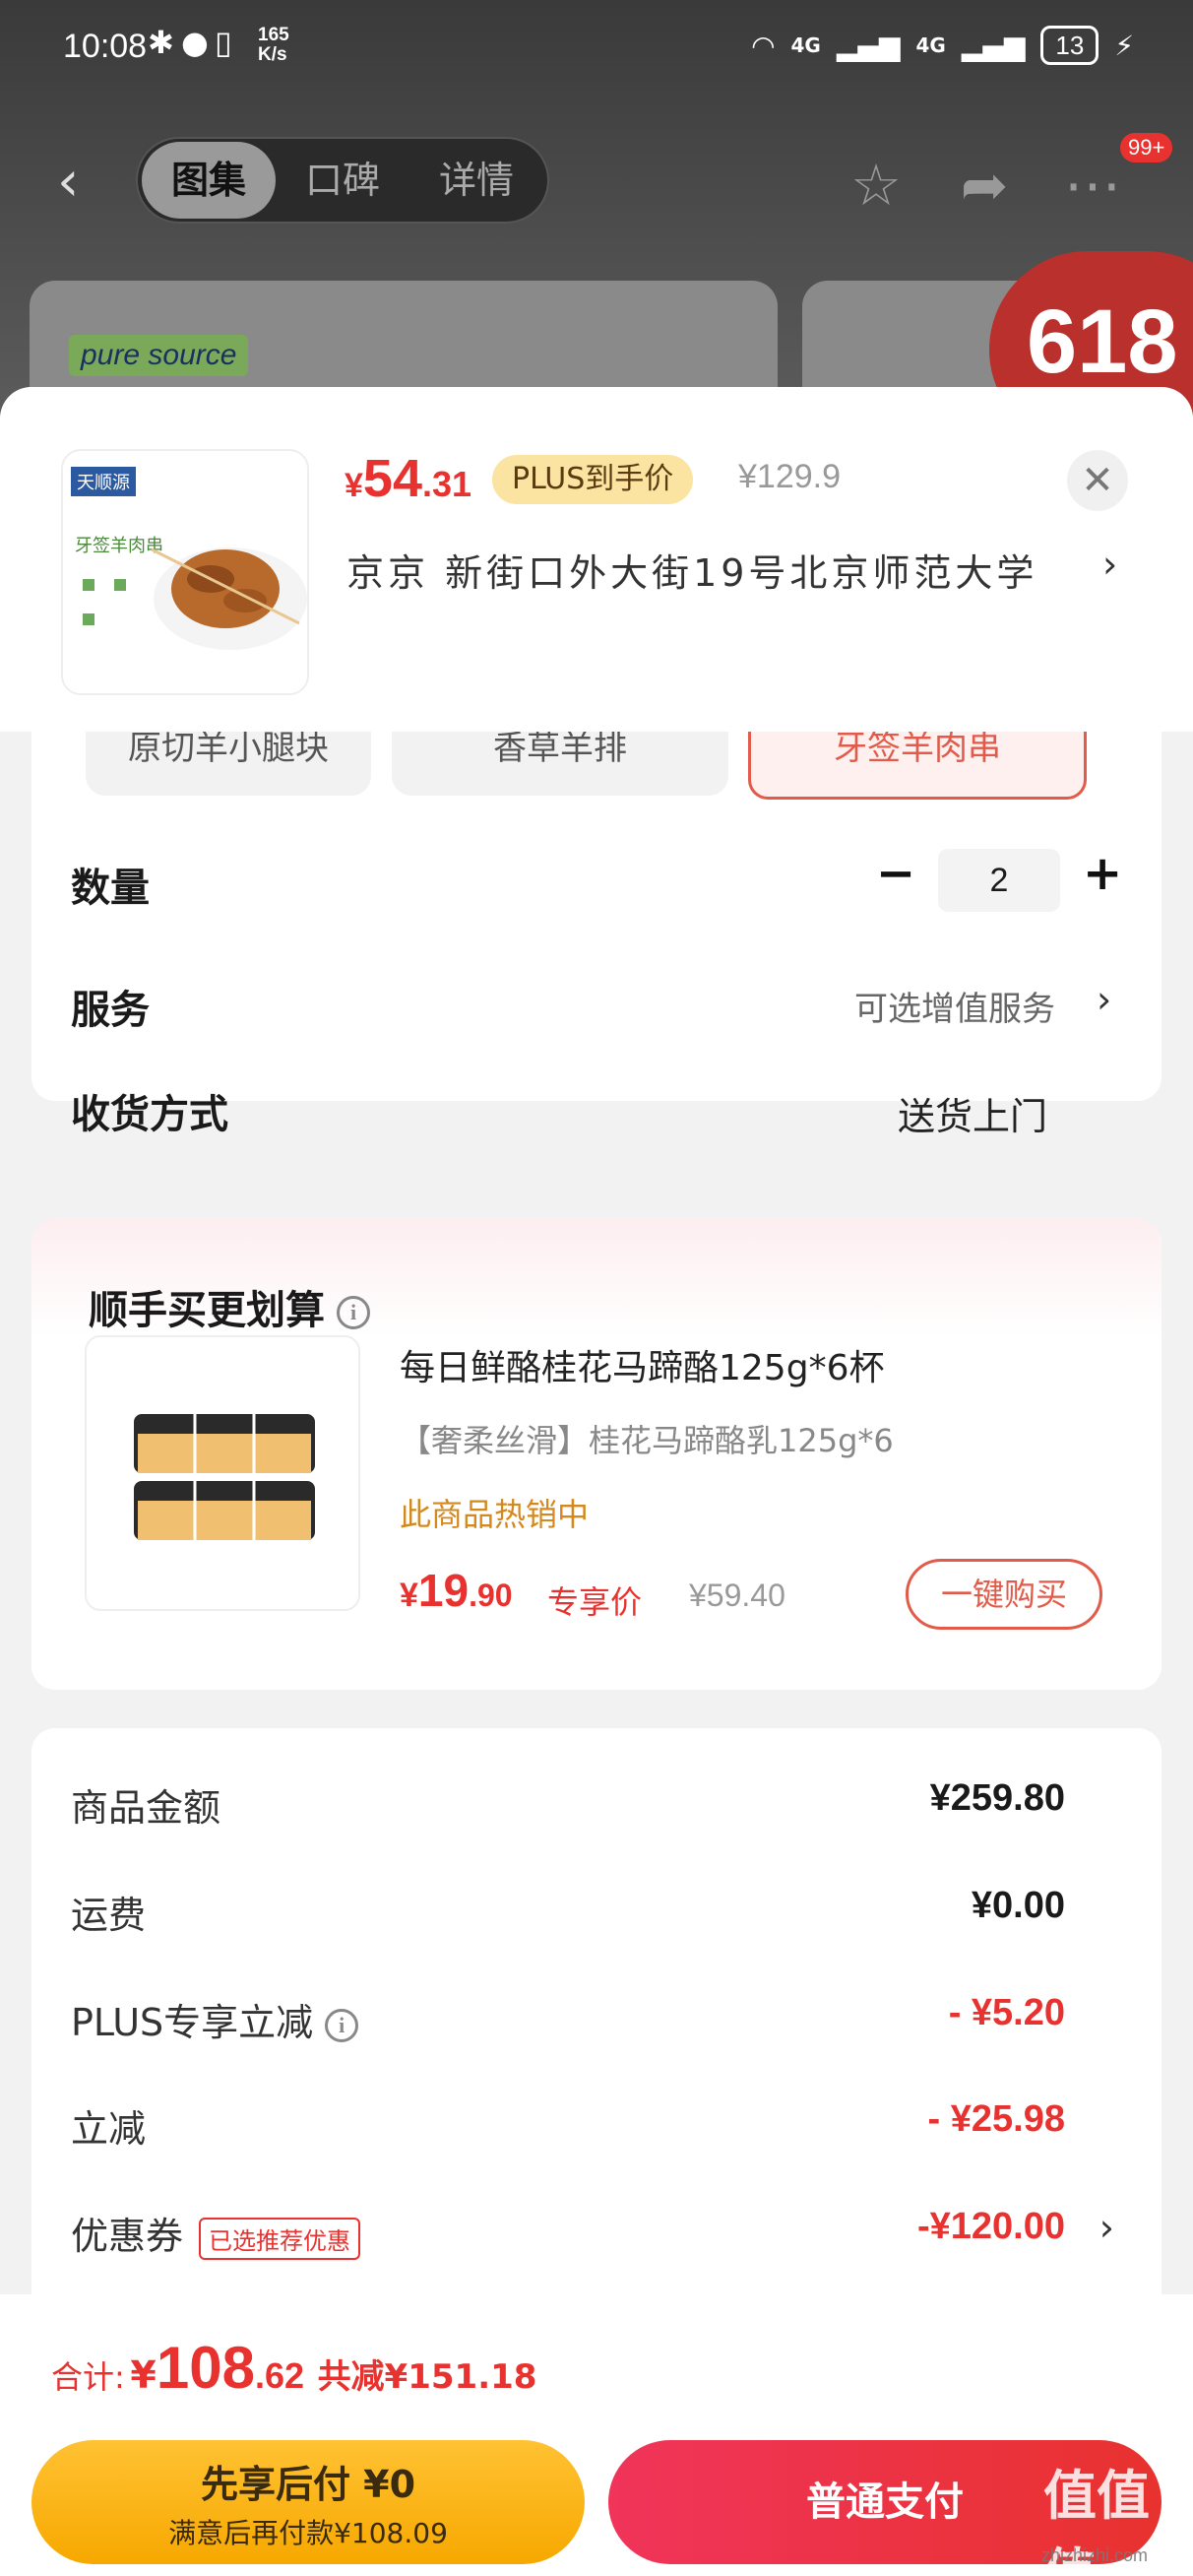 This screenshot has width=1193, height=2576. I want to click on bundle-price: ¥19.90, so click(456, 1590).